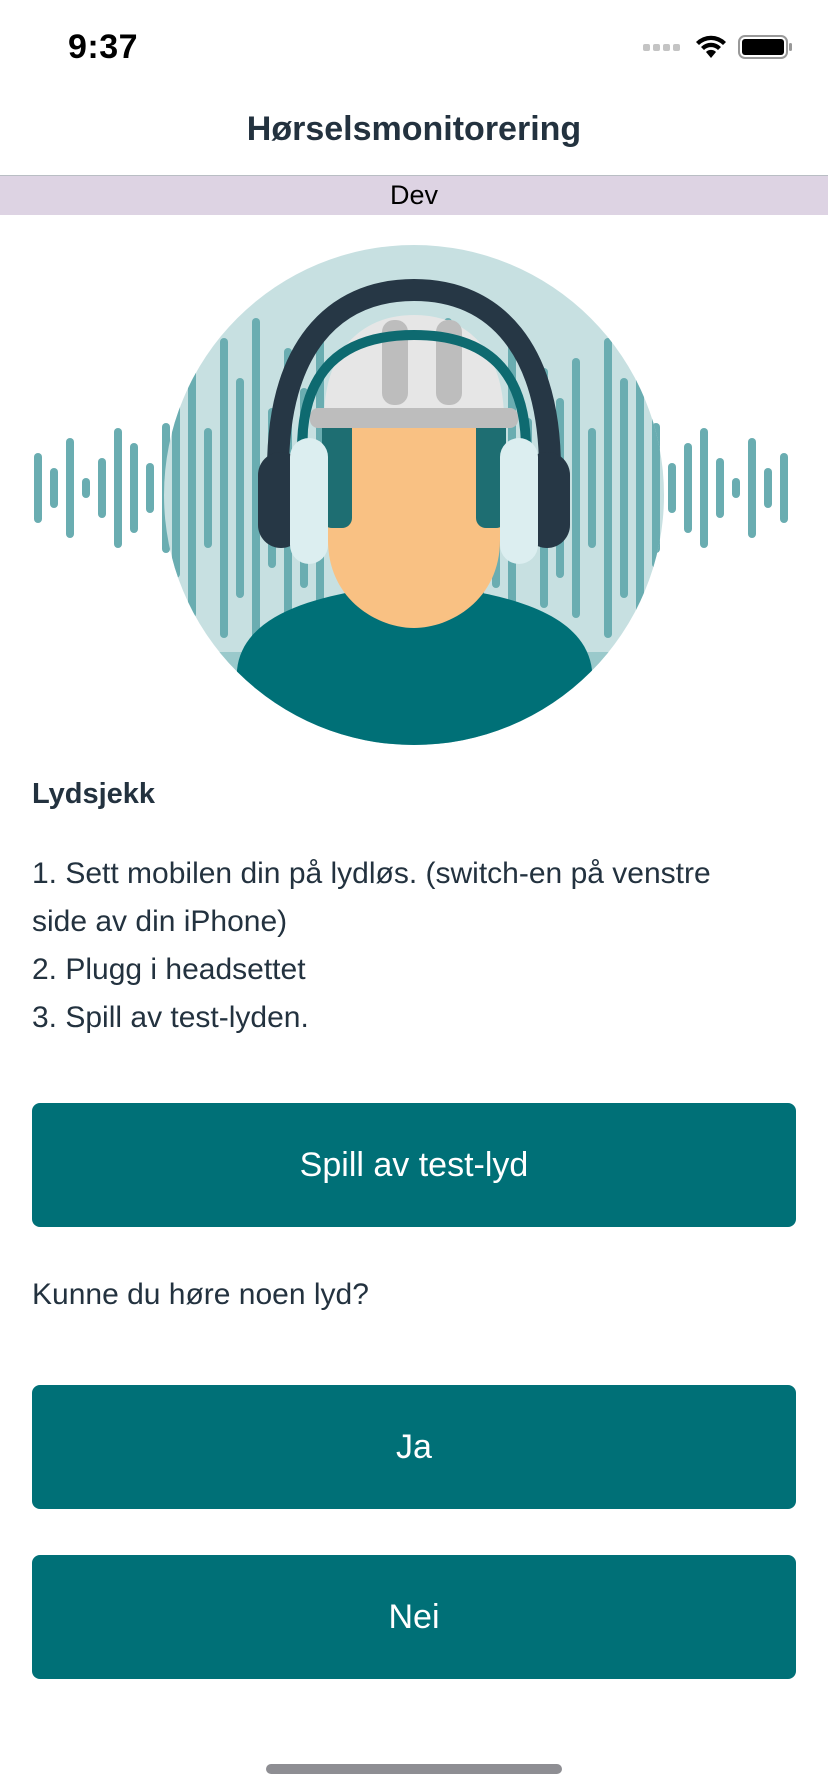 This screenshot has width=828, height=1792. I want to click on section-title: Lydsjekk, so click(94, 794).